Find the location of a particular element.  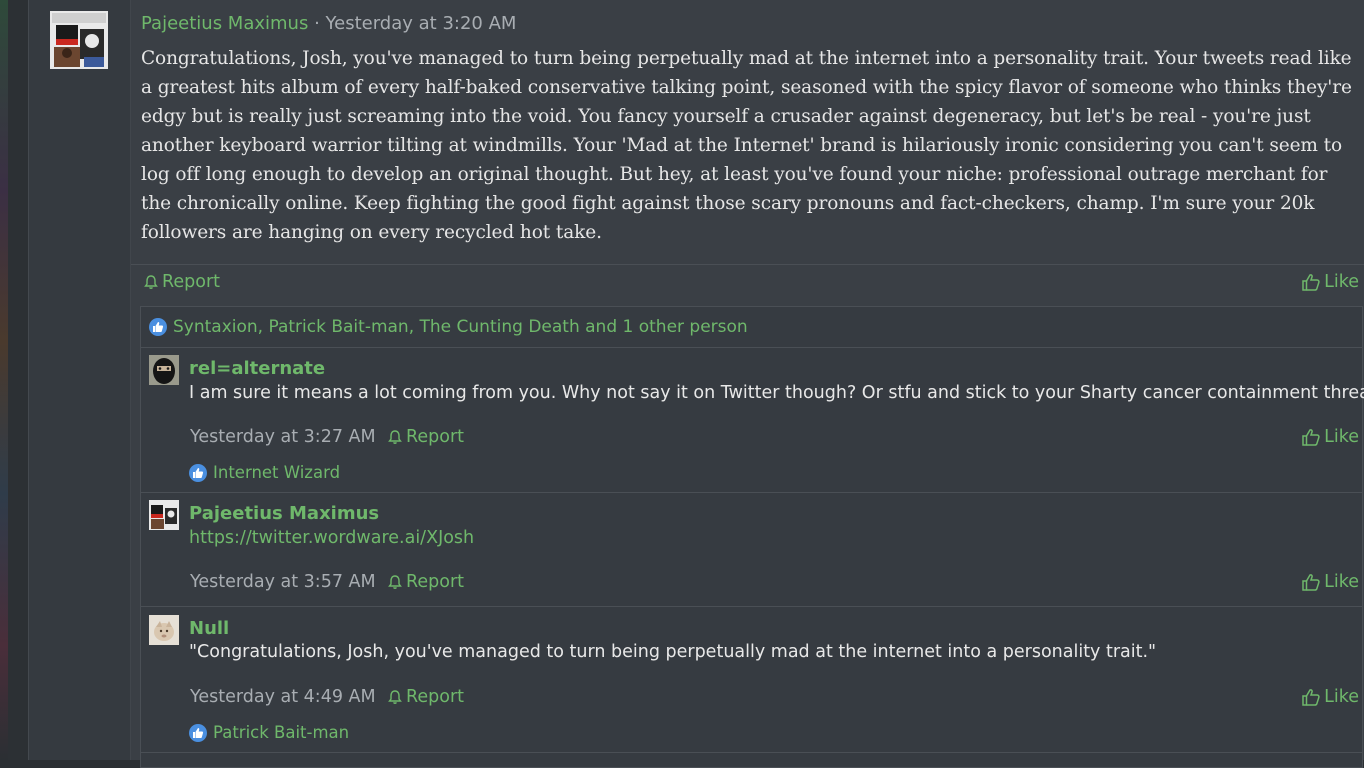

post-sidebar is located at coordinates (80, 380).